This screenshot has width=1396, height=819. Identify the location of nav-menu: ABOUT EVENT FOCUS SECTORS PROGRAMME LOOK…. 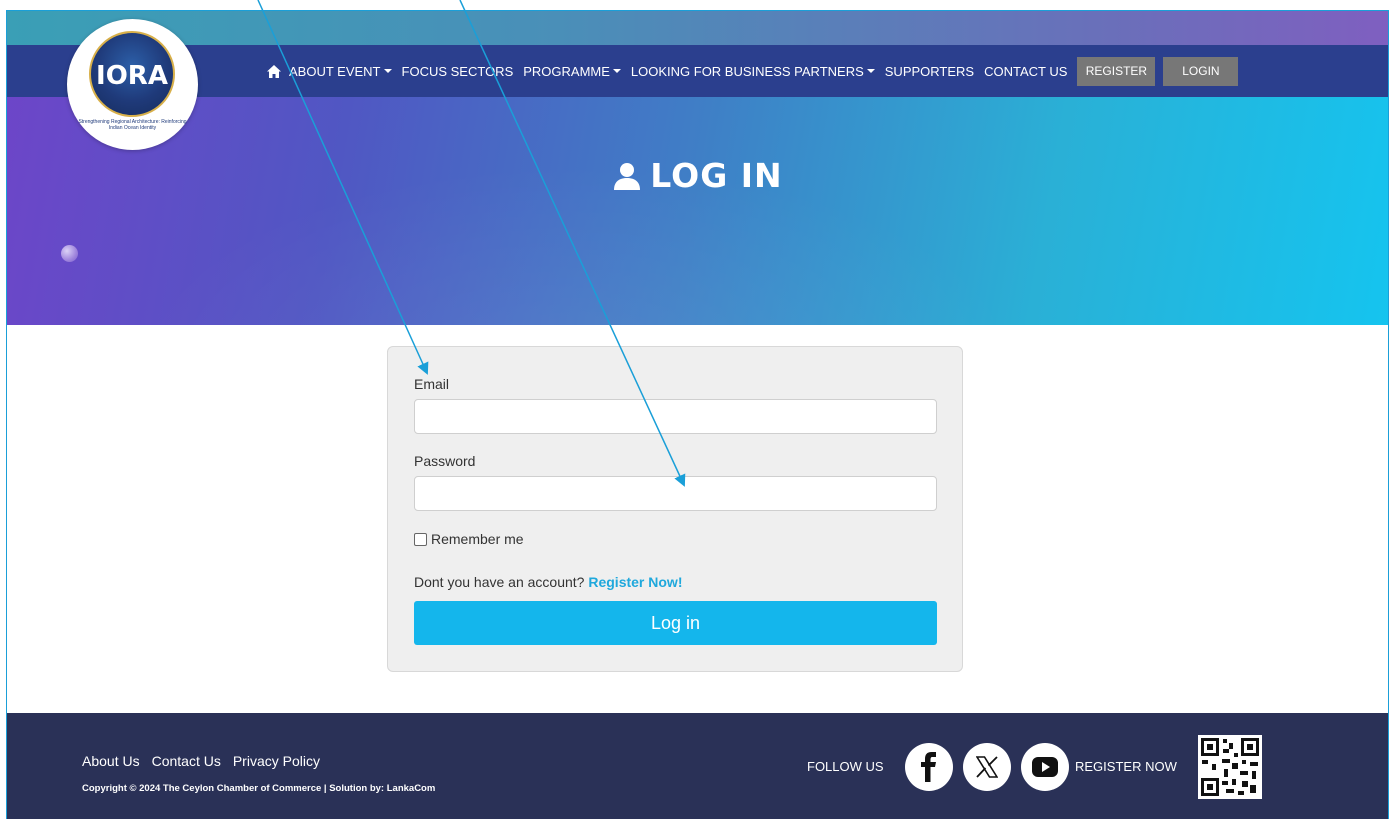
(756, 71).